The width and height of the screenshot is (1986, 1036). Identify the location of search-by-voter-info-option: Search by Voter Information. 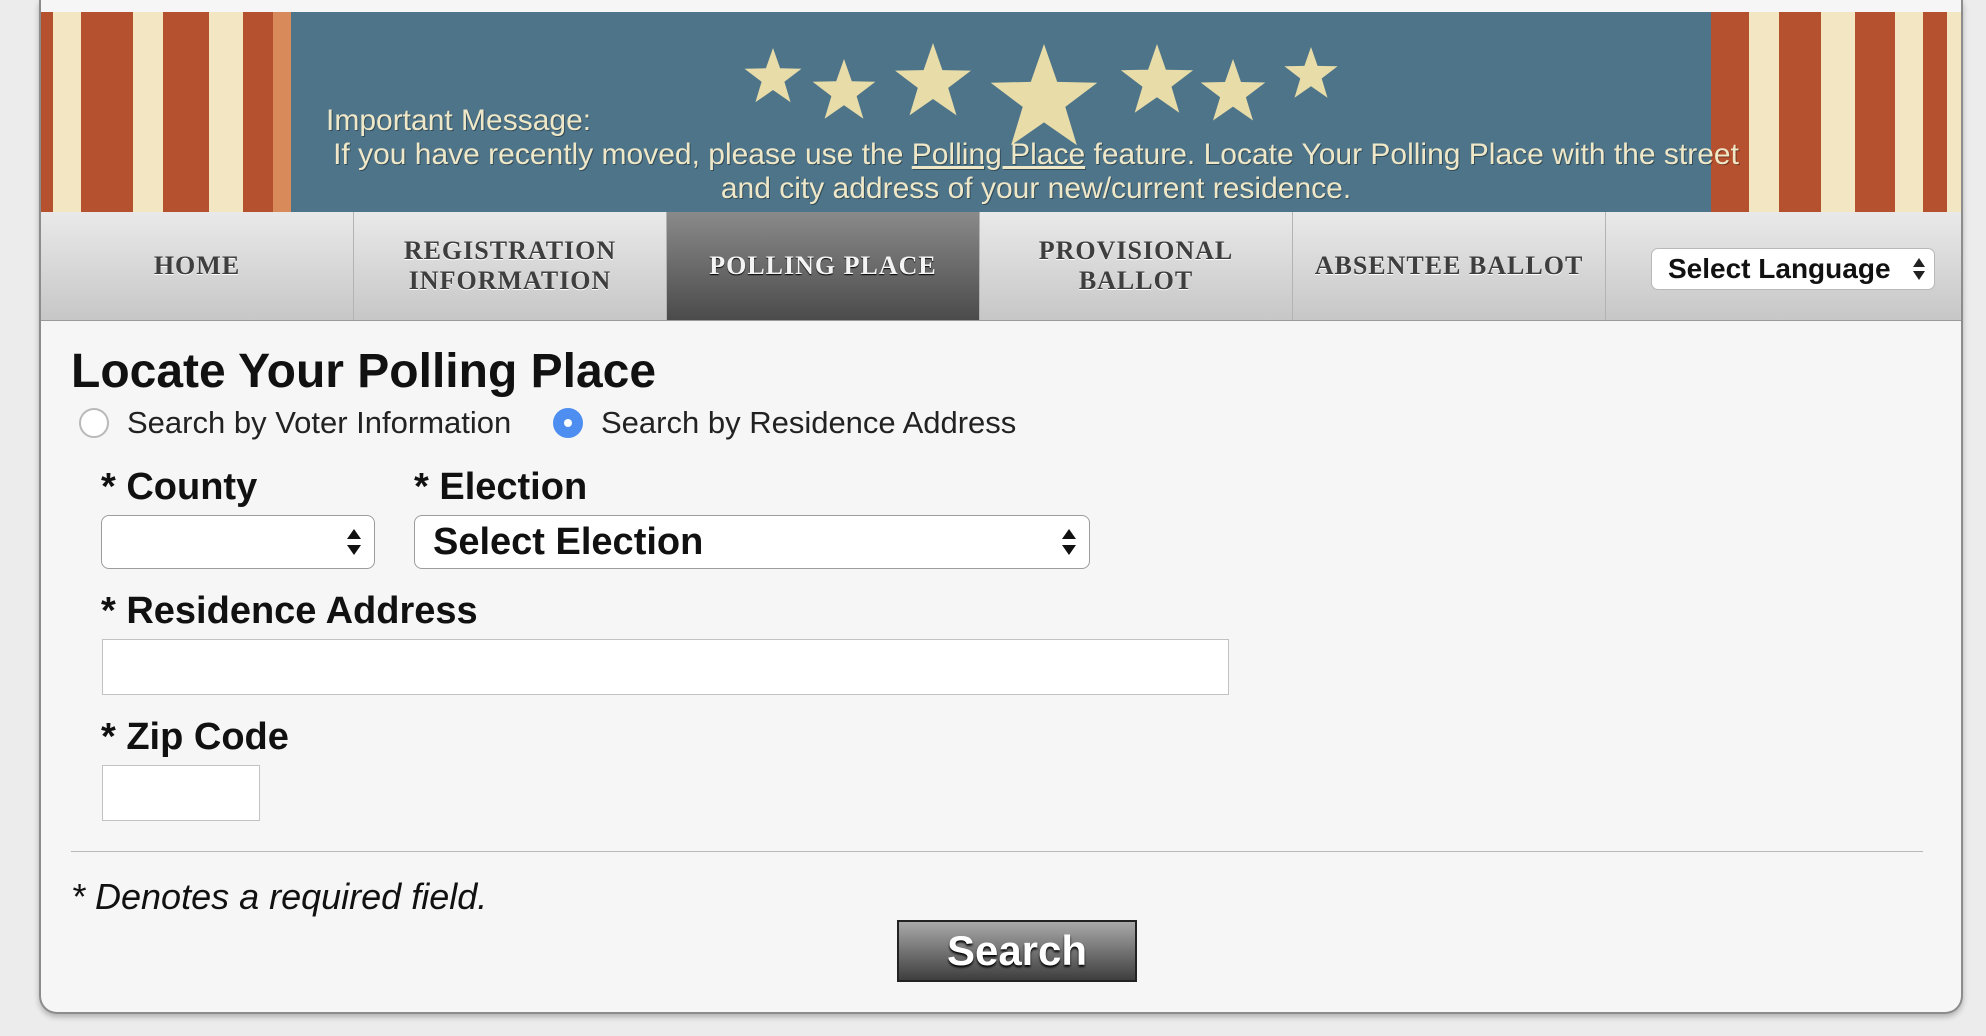
(295, 423).